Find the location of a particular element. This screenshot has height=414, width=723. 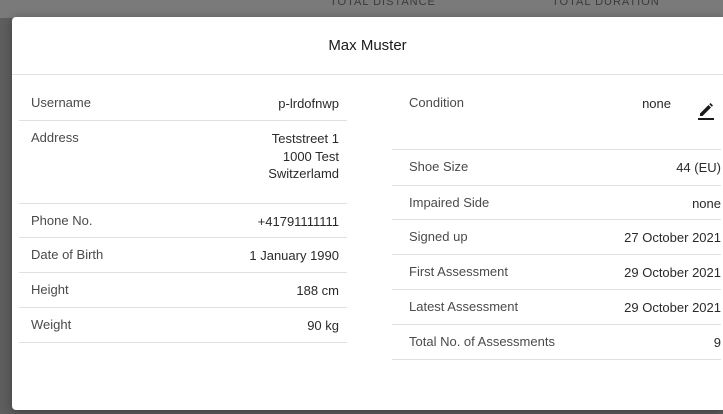

first-assessment-row: First Assessment 29 October 2021 is located at coordinates (556, 272).